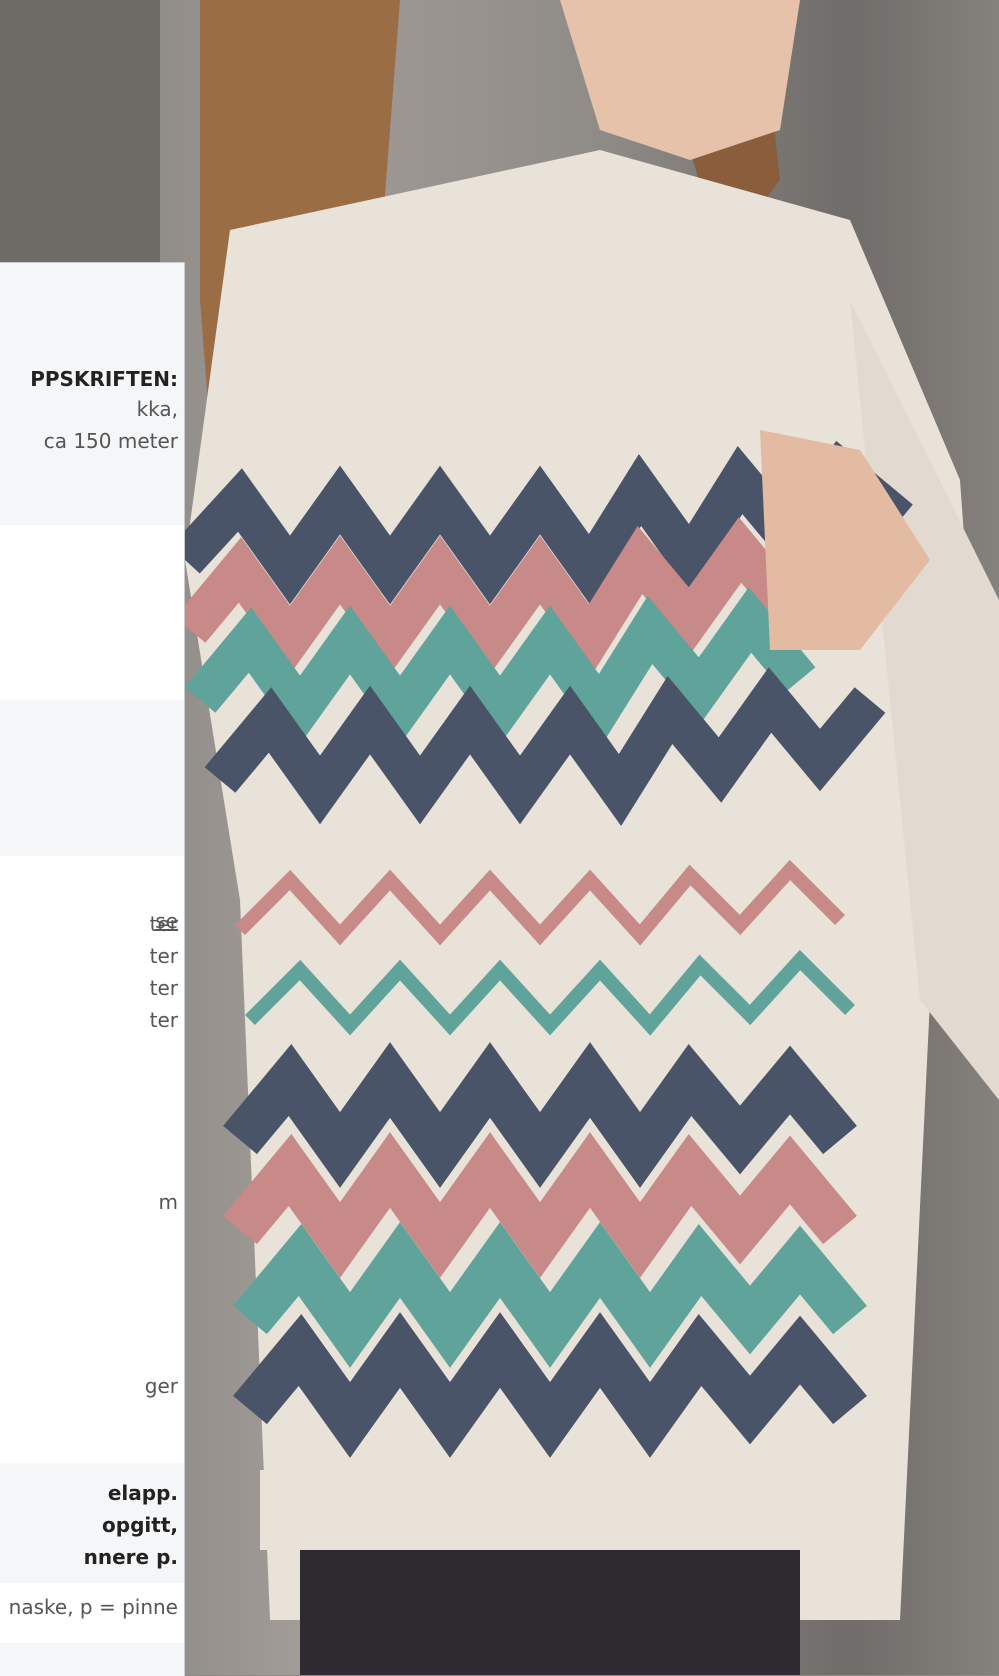  I want to click on abbreviations-line: naske, p = pinne, so click(93, 1607).